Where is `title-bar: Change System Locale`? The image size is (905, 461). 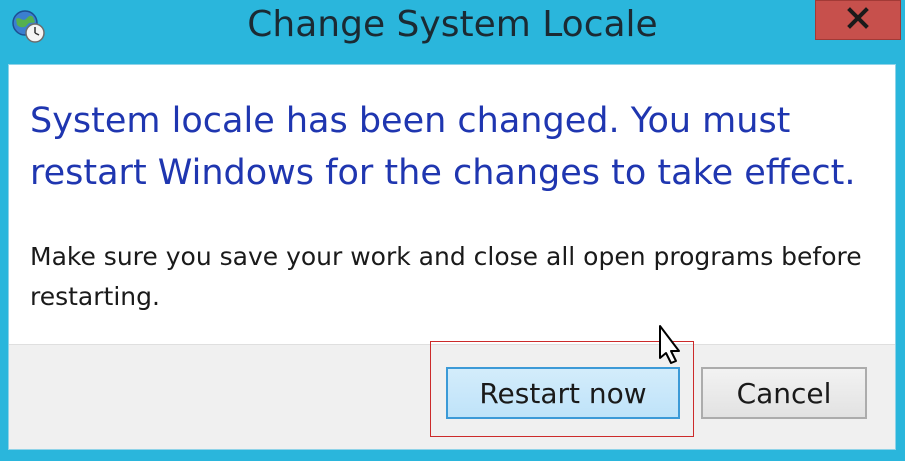 title-bar: Change System Locale is located at coordinates (452, 32).